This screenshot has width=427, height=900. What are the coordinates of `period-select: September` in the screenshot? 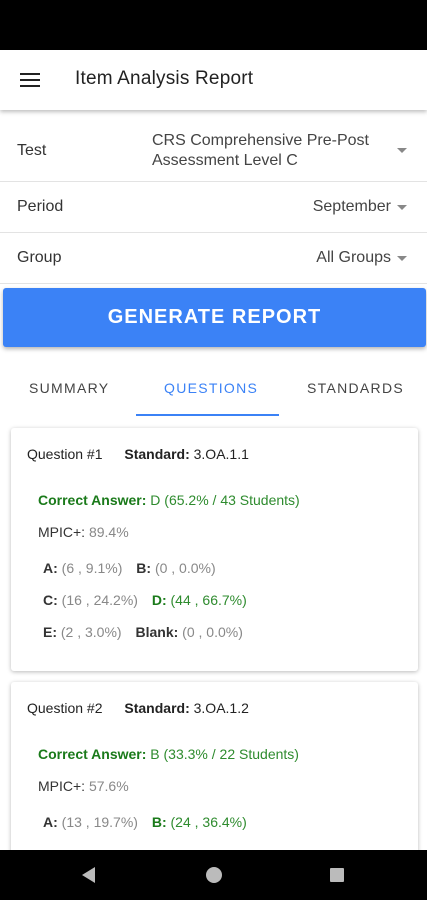 It's located at (360, 207).